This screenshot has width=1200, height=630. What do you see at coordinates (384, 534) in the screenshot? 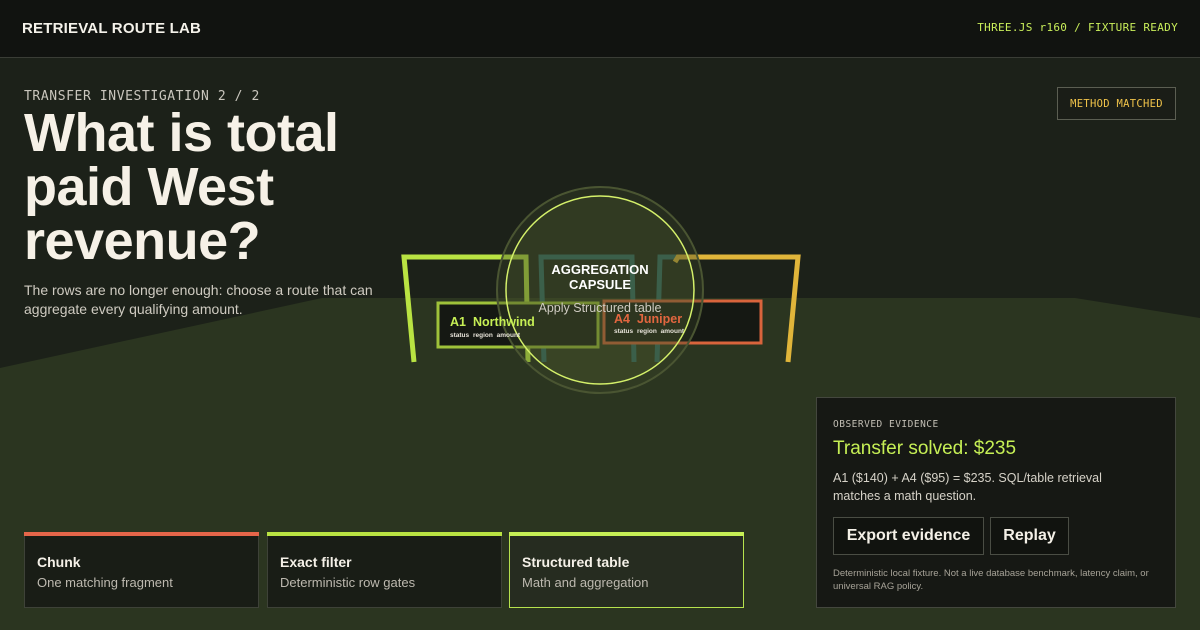
I see `route-exact-filter-accent` at bounding box center [384, 534].